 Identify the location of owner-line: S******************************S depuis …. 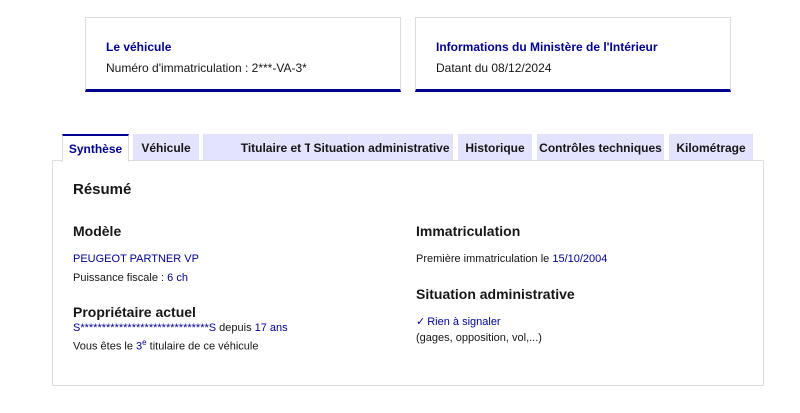
(180, 328).